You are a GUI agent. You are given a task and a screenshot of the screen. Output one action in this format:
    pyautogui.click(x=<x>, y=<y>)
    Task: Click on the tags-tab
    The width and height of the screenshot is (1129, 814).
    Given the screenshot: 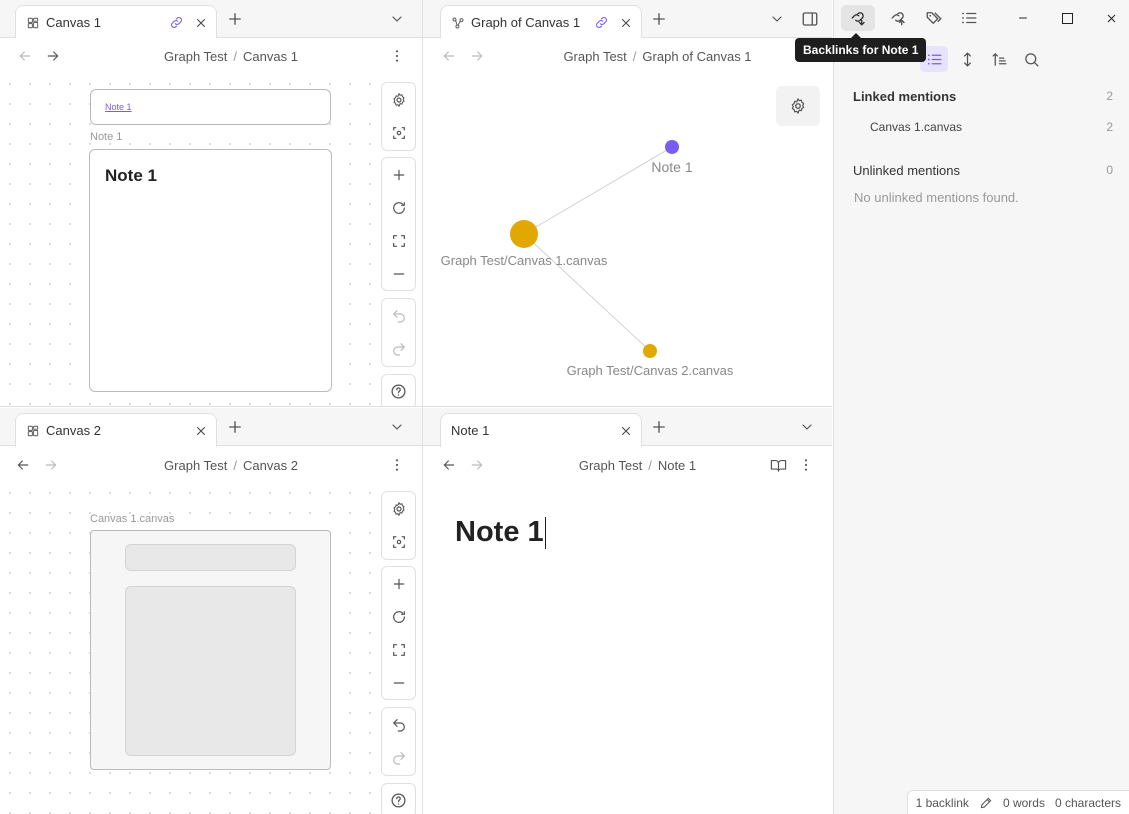 What is the action you would take?
    pyautogui.click(x=934, y=18)
    